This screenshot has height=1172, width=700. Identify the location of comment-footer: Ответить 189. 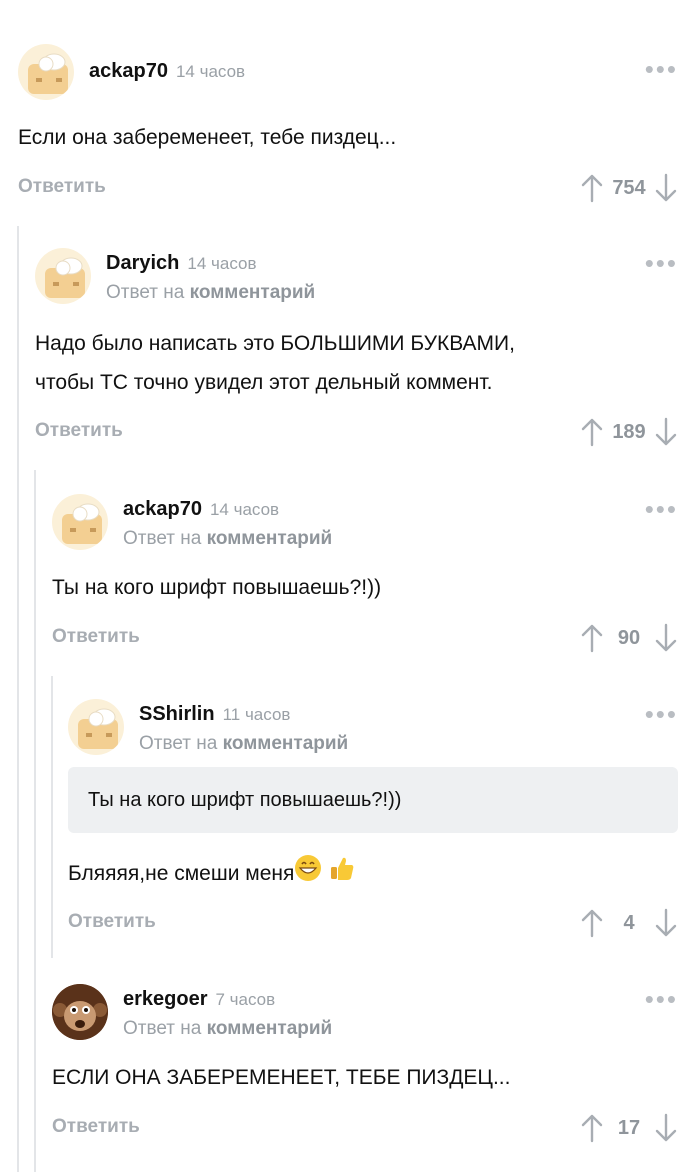
(356, 432).